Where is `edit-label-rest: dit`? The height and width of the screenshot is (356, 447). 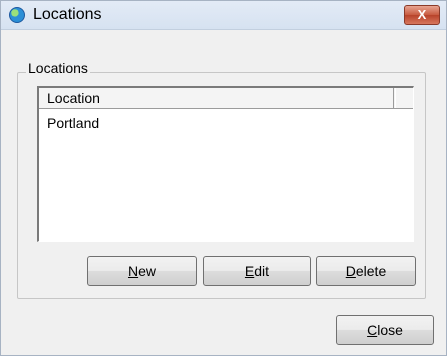 edit-label-rest: dit is located at coordinates (262, 271).